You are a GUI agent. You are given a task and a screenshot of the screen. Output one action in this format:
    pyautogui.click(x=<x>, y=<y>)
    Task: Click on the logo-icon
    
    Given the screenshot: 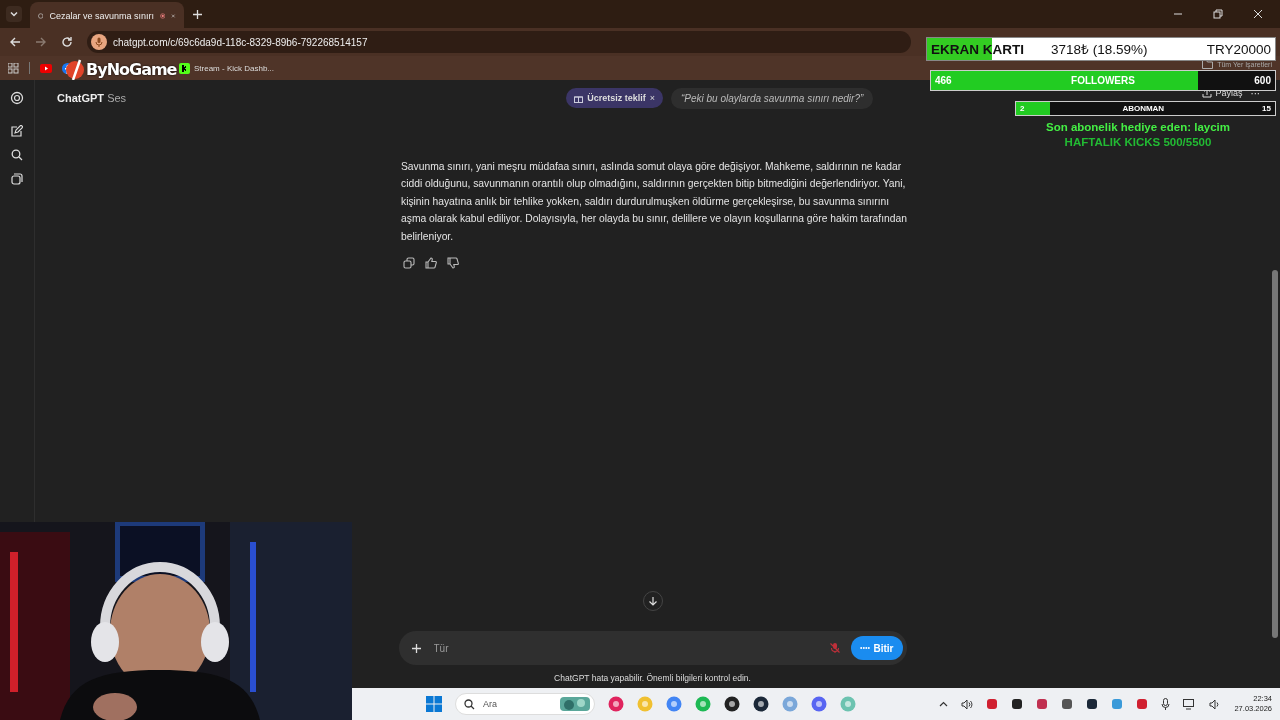 What is the action you would take?
    pyautogui.click(x=17, y=98)
    